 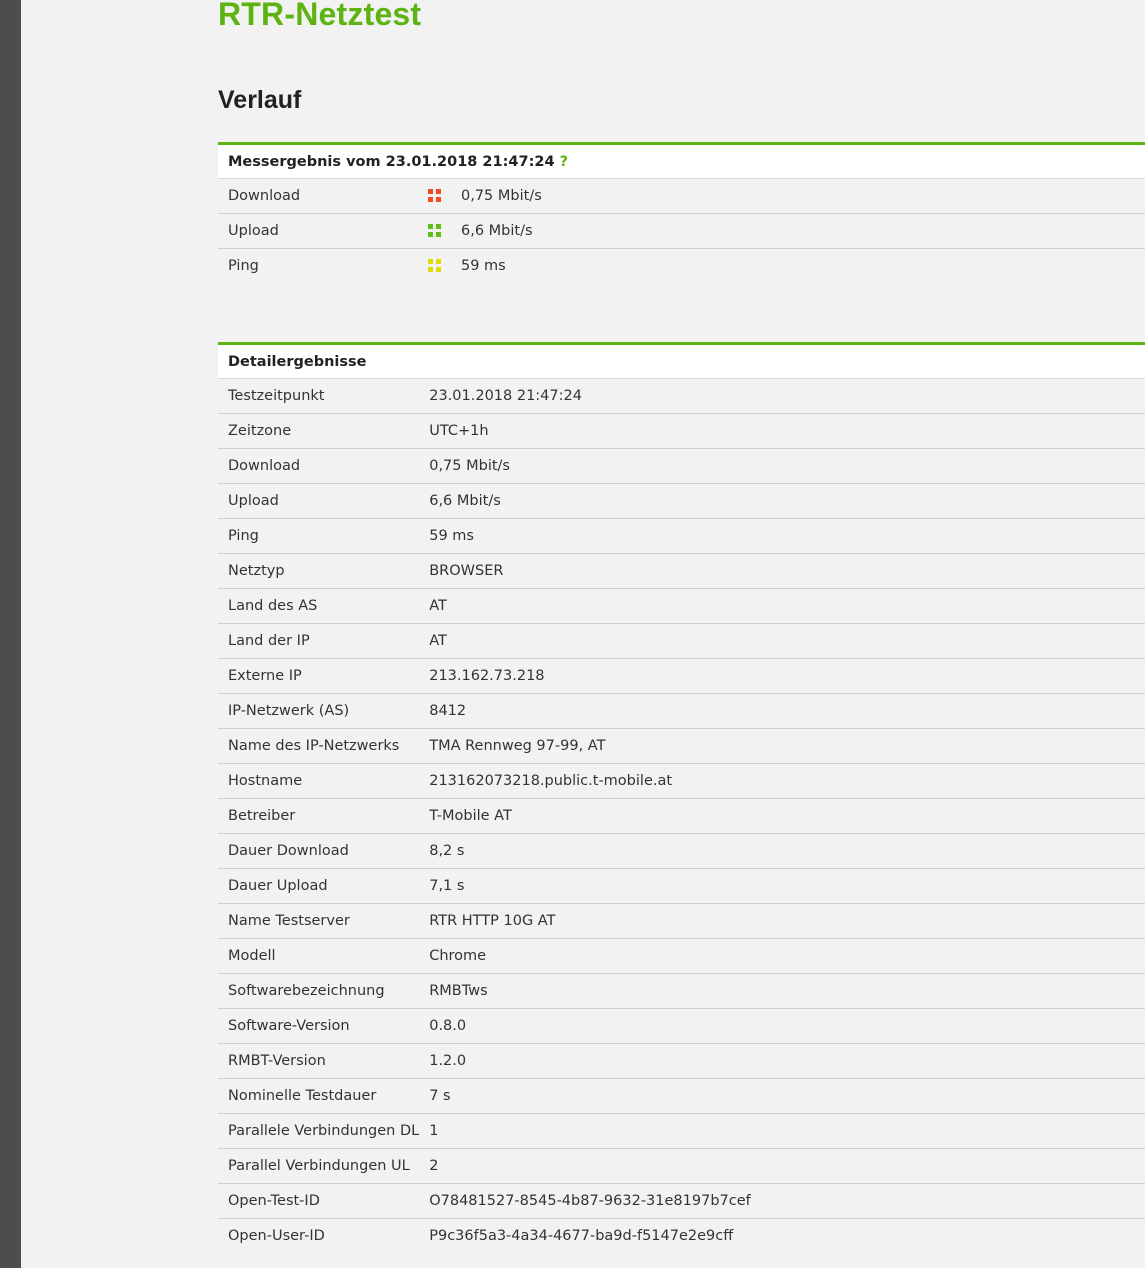 I want to click on detail-label: Dauer Download, so click(x=319, y=851).